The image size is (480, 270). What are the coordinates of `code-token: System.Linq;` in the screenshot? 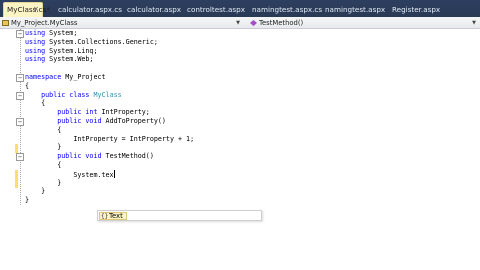 It's located at (71, 50).